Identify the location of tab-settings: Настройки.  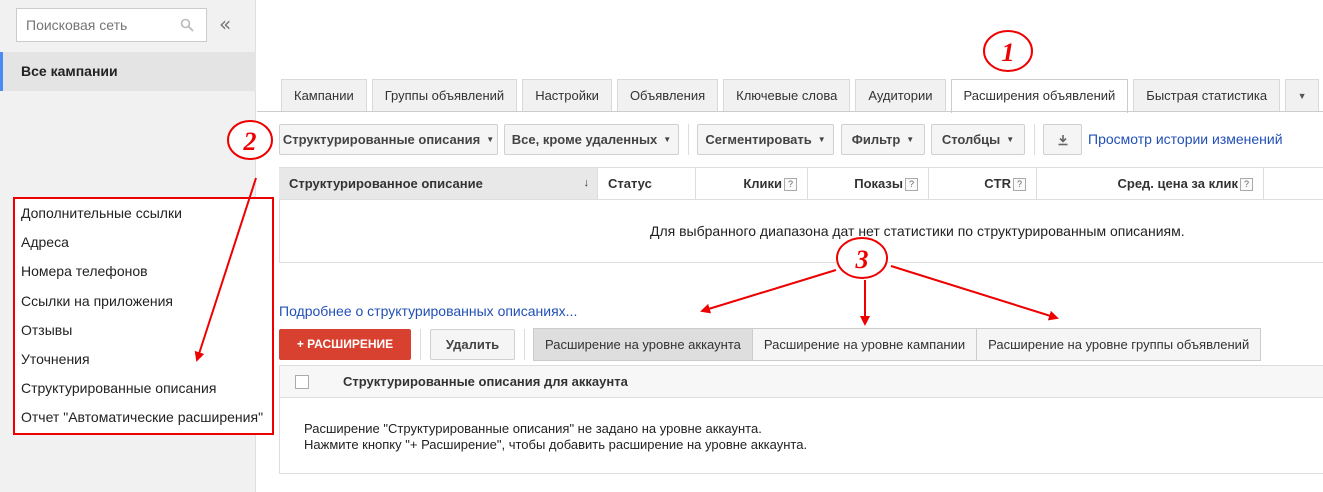
(567, 95).